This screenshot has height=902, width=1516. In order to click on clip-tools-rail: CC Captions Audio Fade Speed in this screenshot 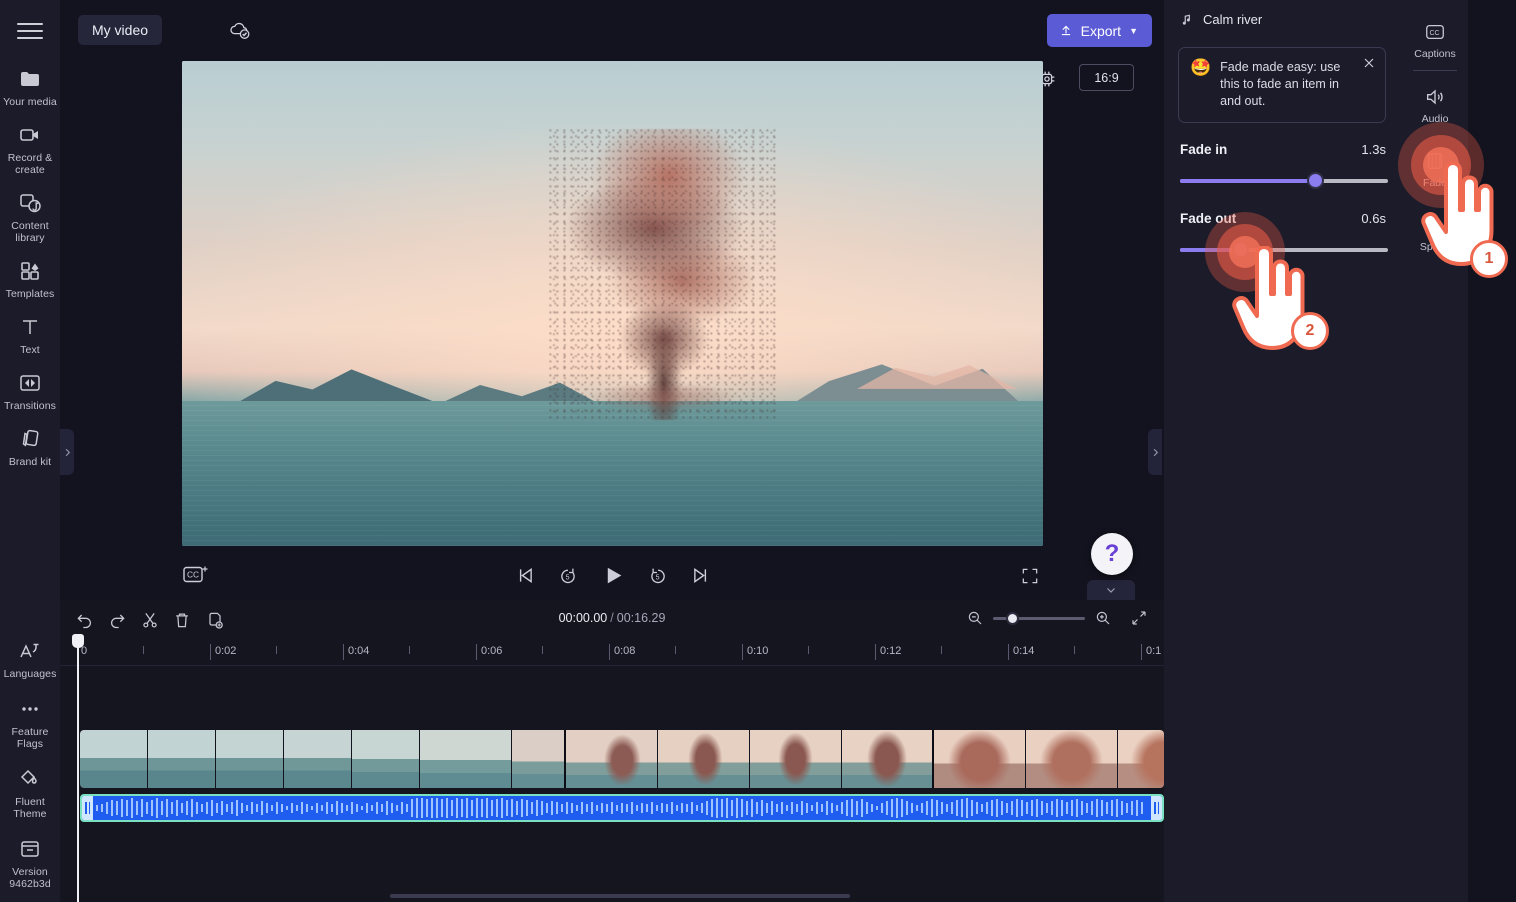, I will do `click(1435, 451)`.